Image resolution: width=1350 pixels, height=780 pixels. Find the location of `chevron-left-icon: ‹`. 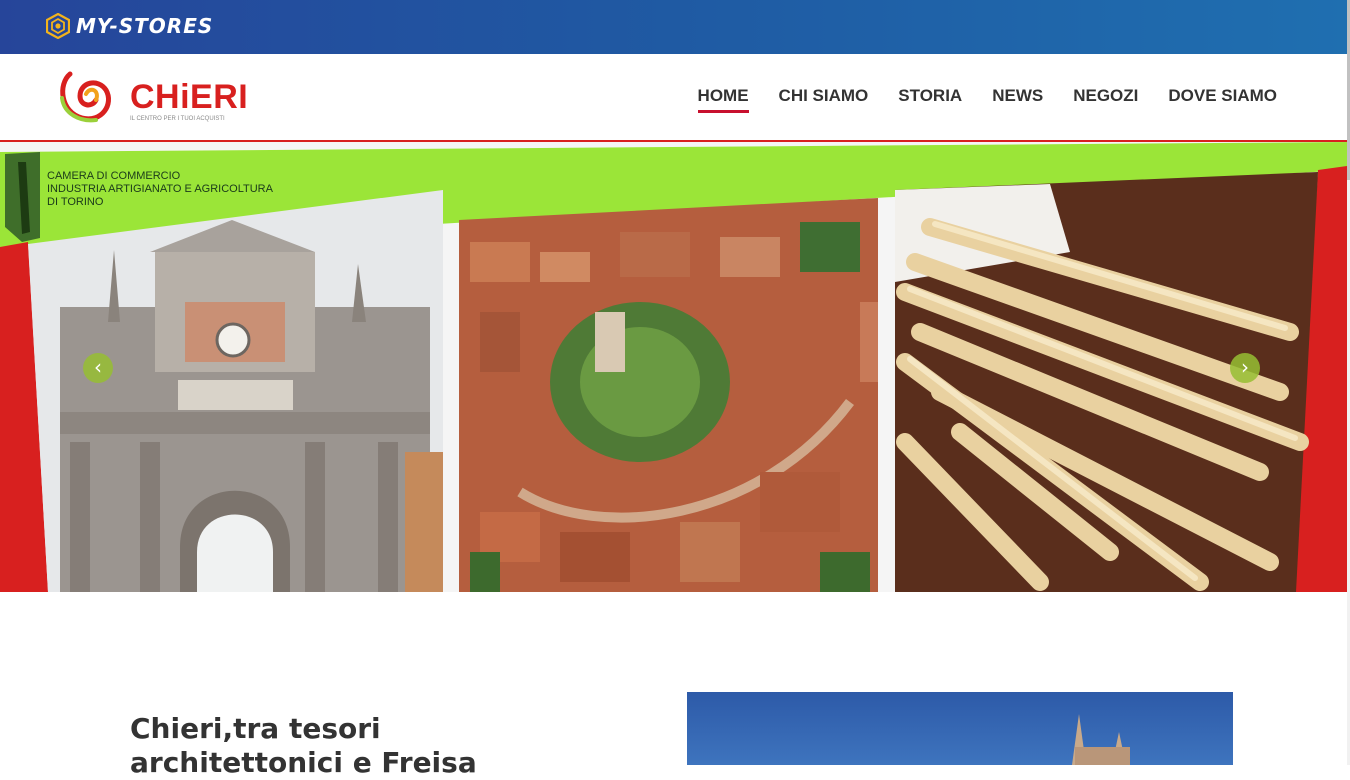

chevron-left-icon: ‹ is located at coordinates (98, 367).